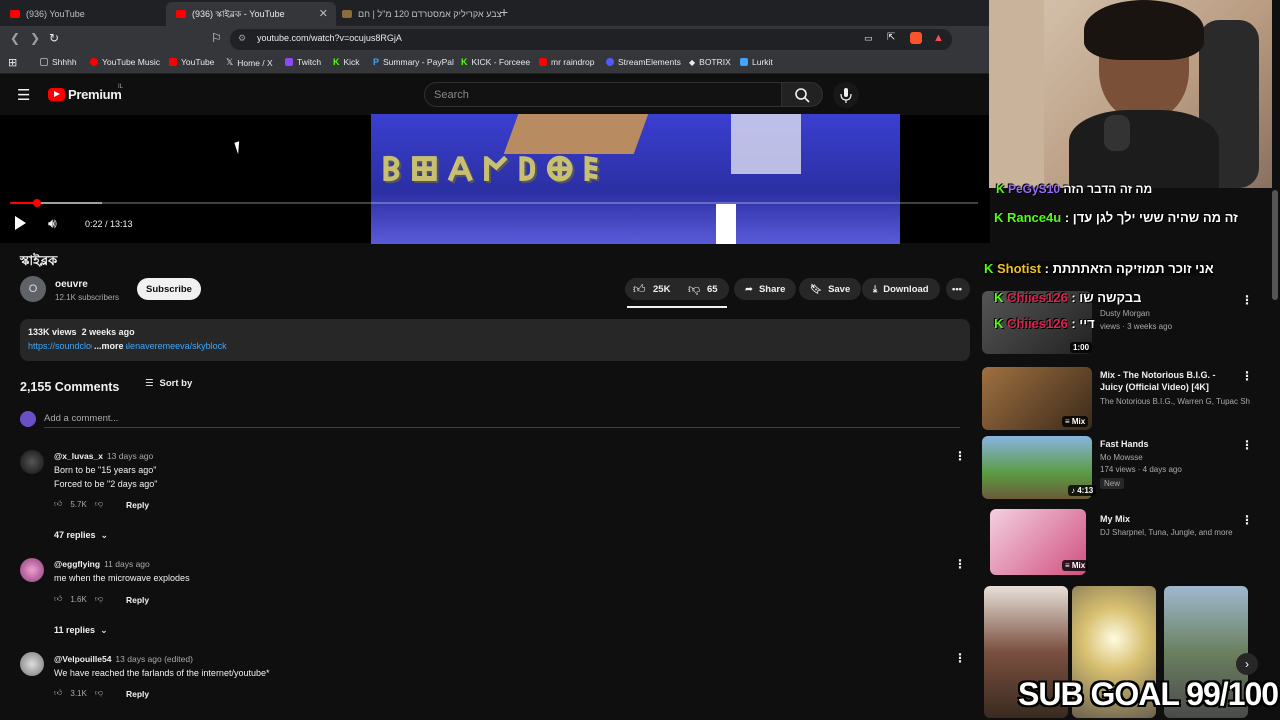 The width and height of the screenshot is (1280, 720). I want to click on bookmark-youtube-music: YouTube Music, so click(125, 62).